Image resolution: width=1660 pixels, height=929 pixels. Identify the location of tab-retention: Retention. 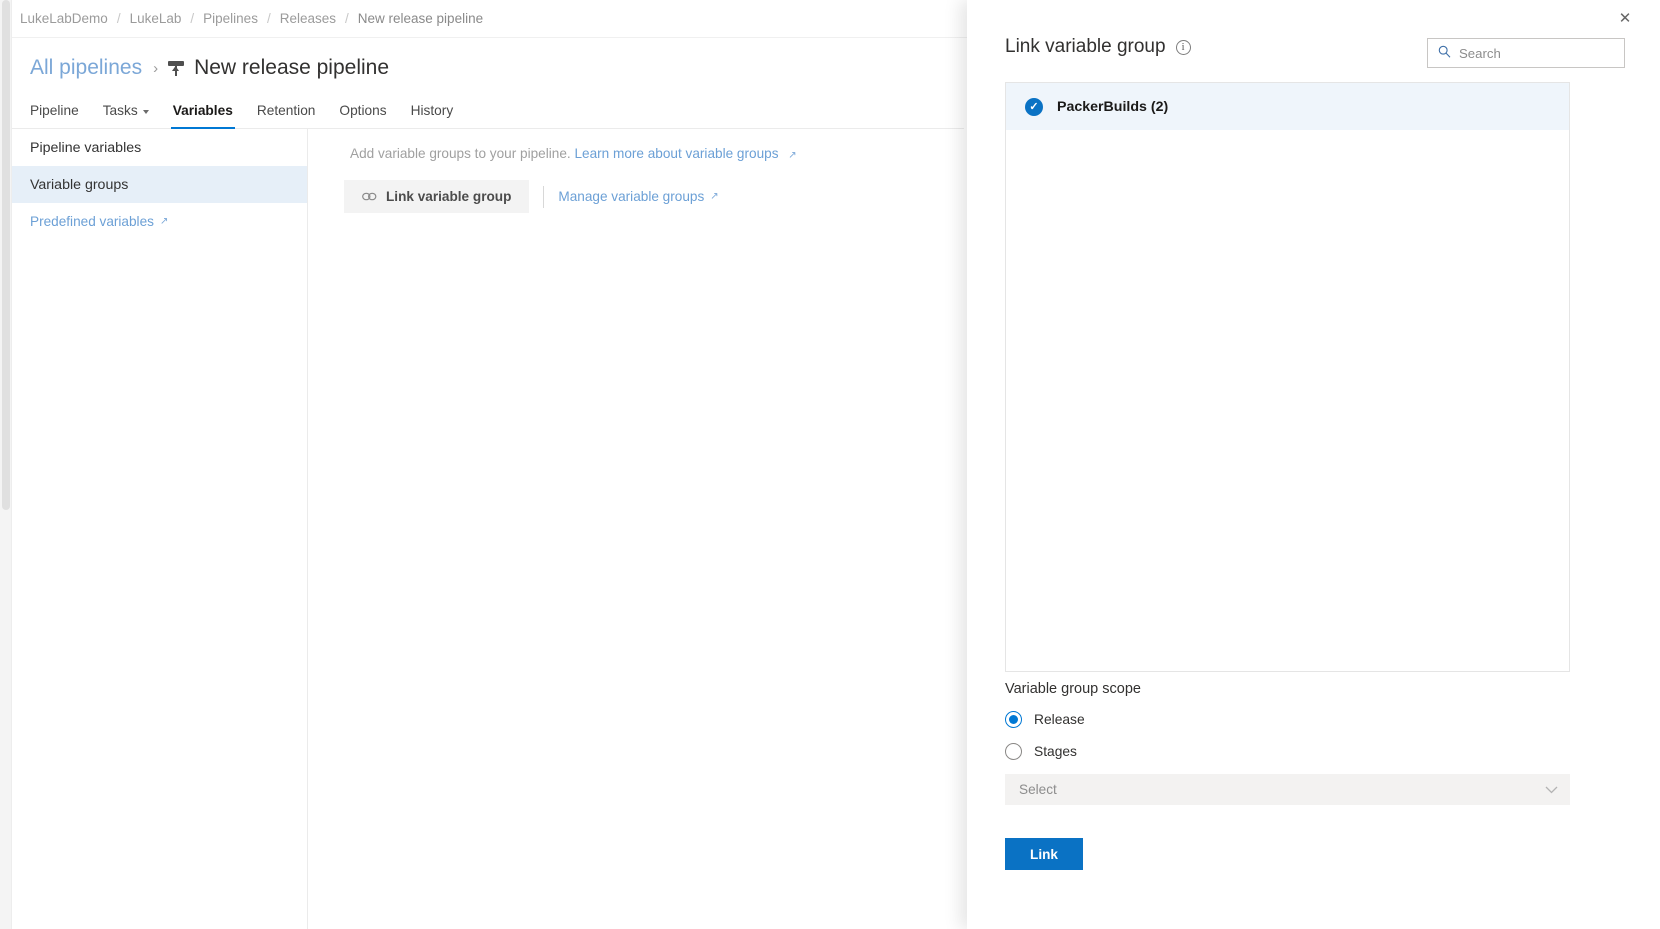
(286, 115).